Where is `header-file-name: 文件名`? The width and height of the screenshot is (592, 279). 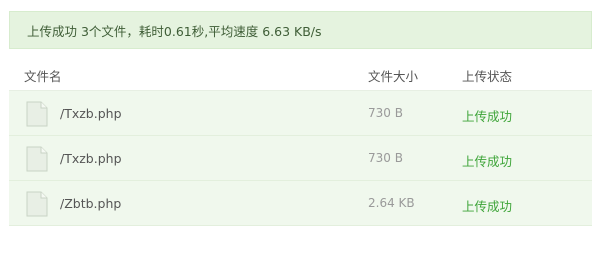
header-file-name: 文件名 is located at coordinates (43, 76).